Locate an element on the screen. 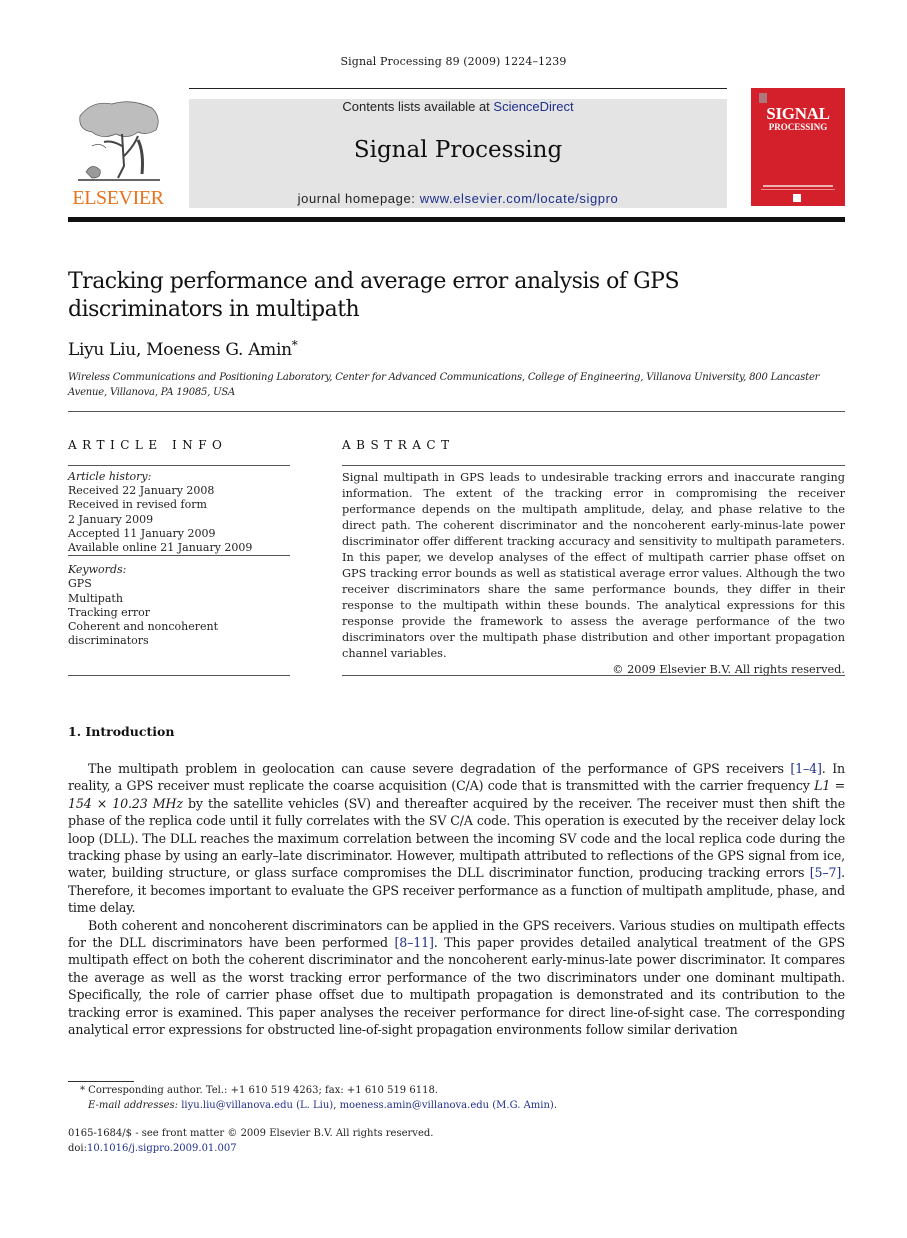 The image size is (907, 1238). affiliation-rule is located at coordinates (456, 411).